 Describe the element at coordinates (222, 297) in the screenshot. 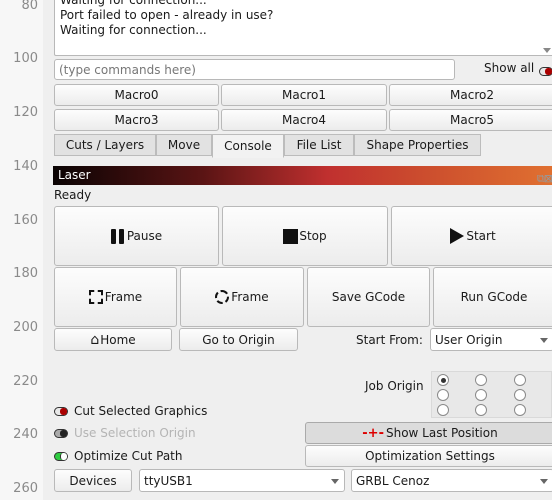

I see `circle-frame-icon` at that location.